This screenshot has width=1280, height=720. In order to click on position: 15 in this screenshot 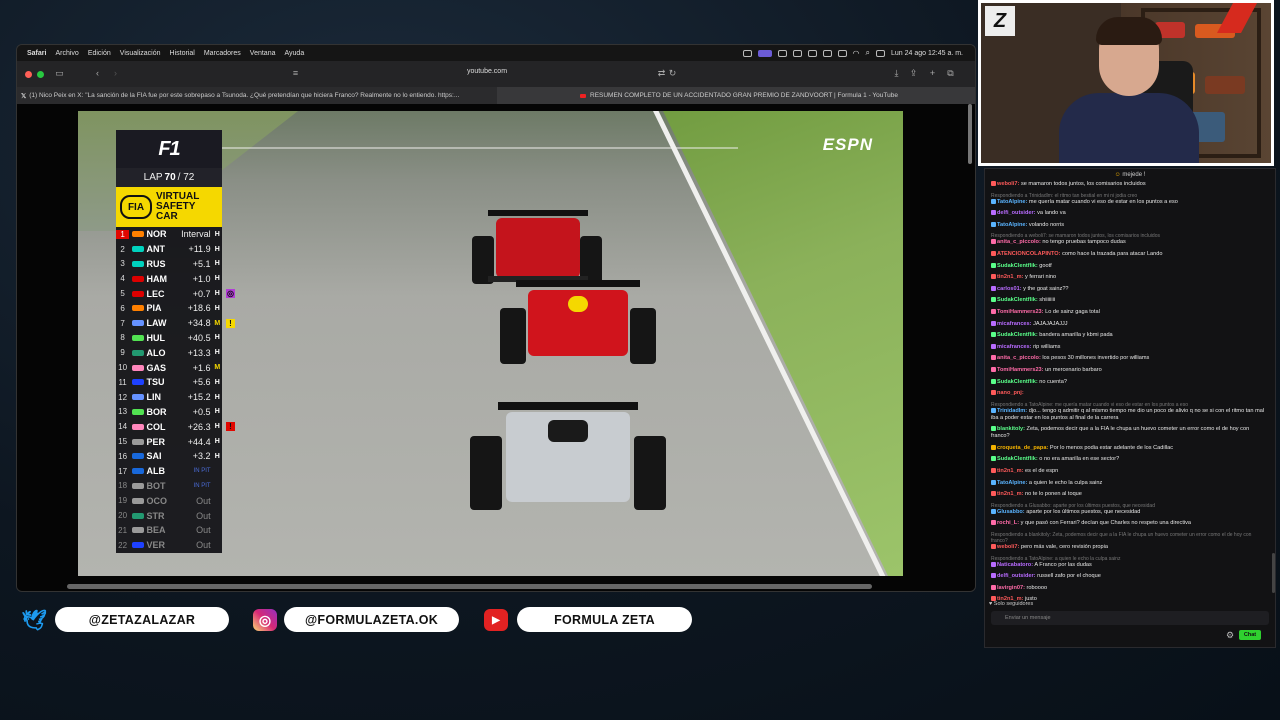, I will do `click(123, 442)`.